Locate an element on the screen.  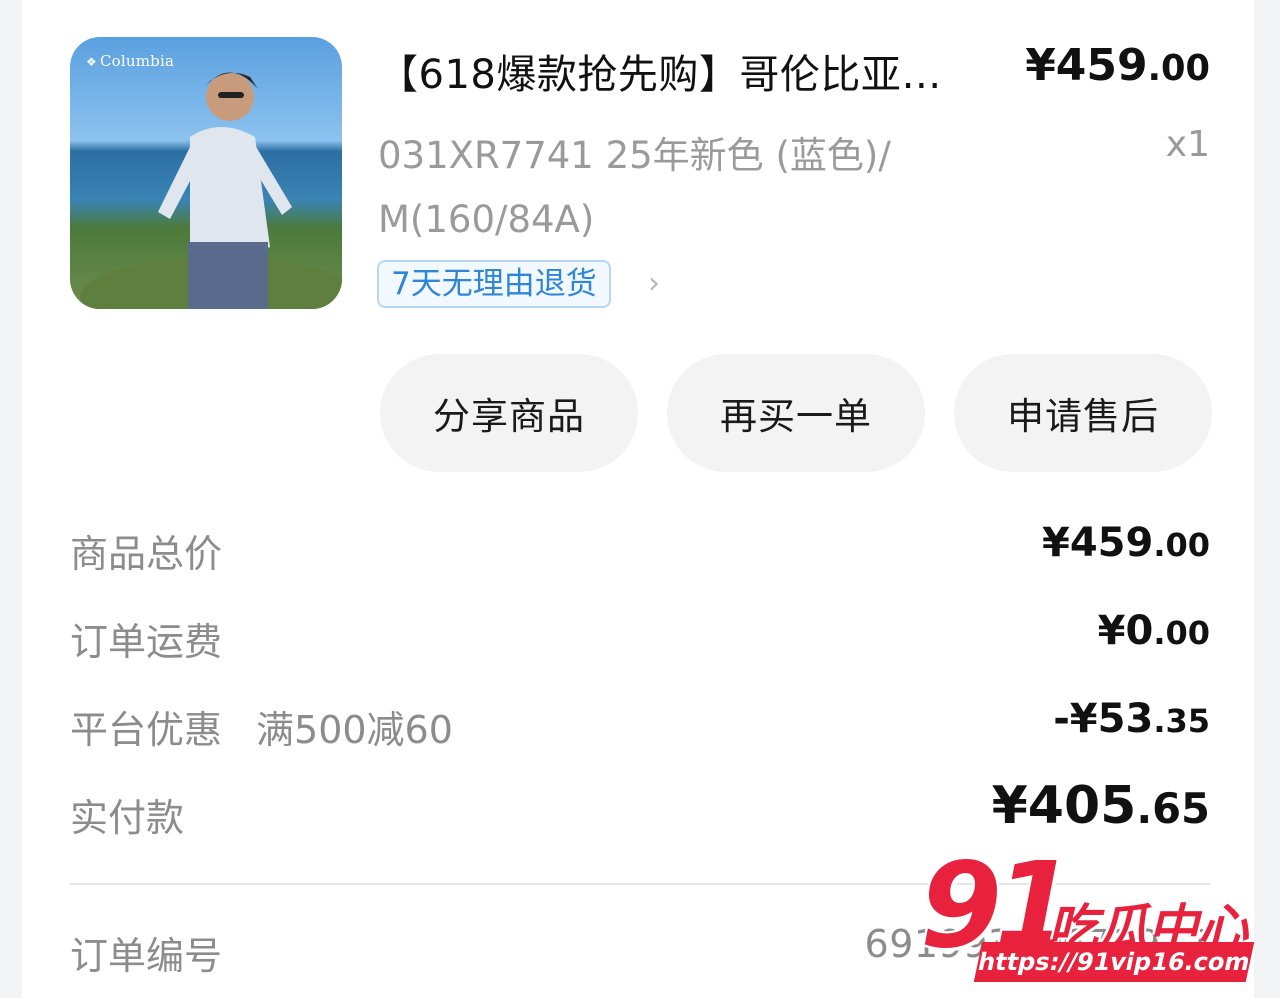
product-quantity: x1 is located at coordinates (1187, 144).